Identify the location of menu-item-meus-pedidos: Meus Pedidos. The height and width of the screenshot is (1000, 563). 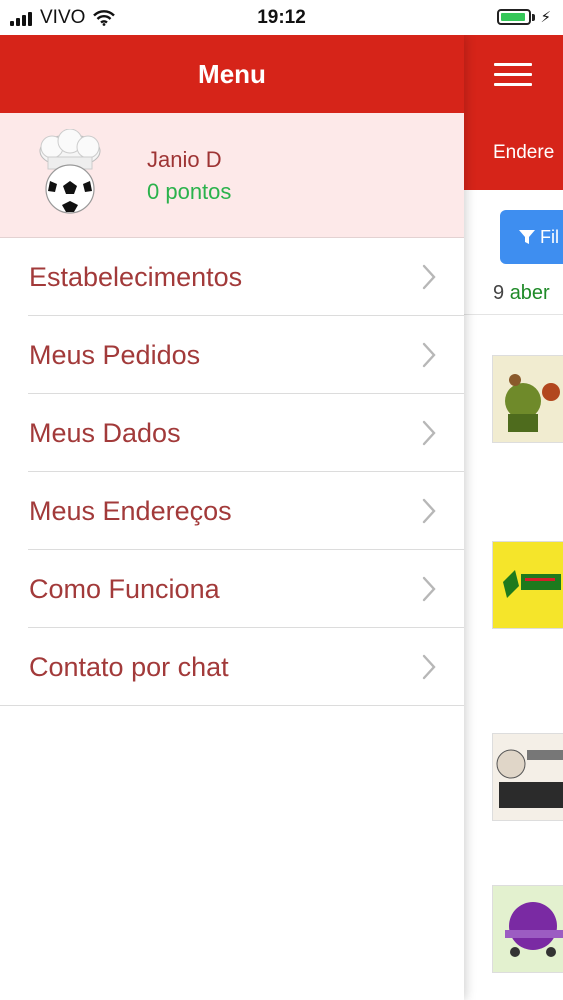
(232, 355).